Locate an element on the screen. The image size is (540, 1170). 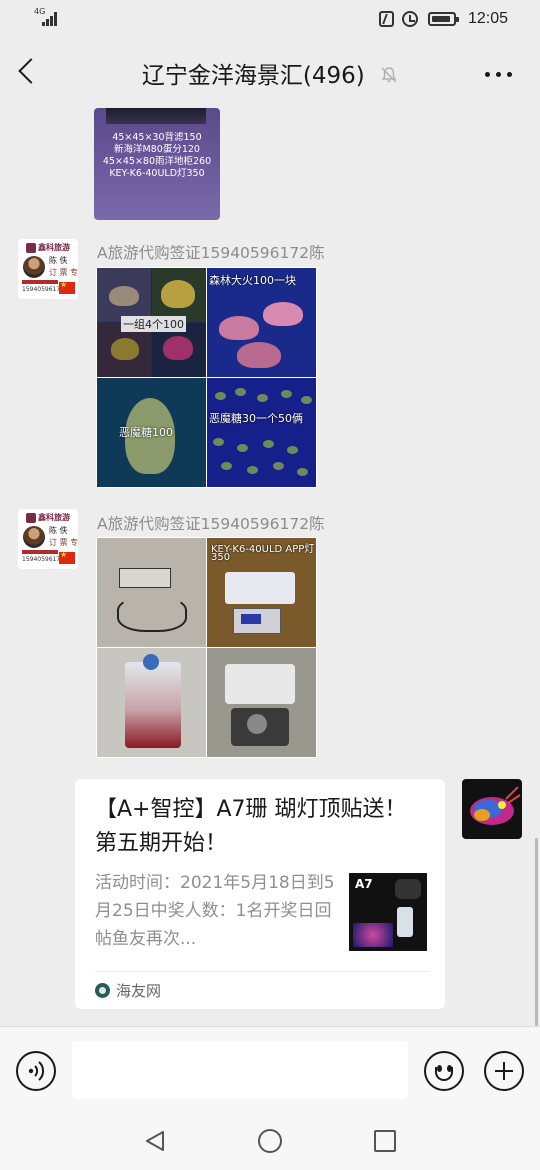
card-divider is located at coordinates (262, 971).